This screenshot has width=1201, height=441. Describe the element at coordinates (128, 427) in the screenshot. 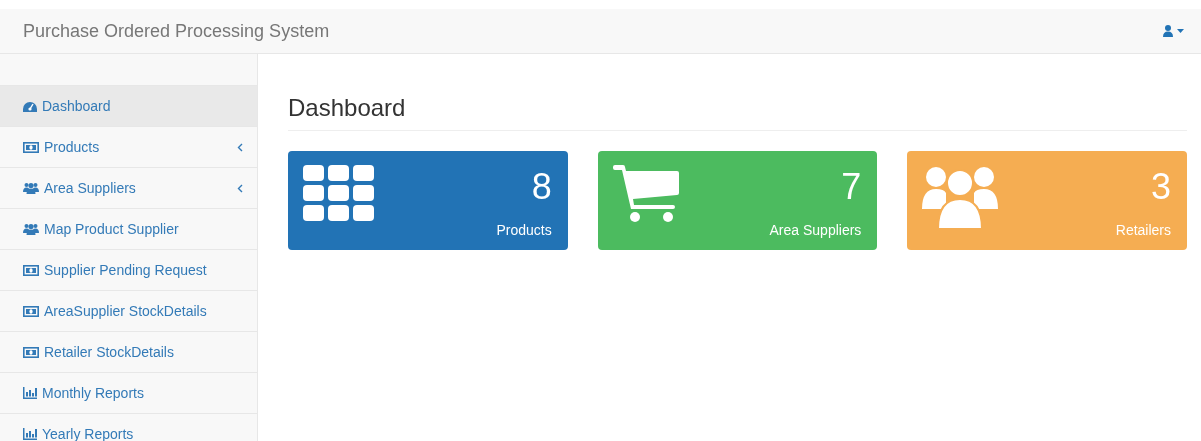

I see `sidebar-item: Yearly Reports` at that location.